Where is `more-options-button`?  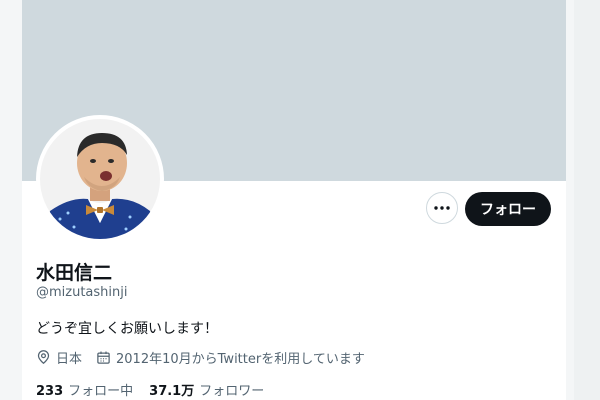
more-options-button is located at coordinates (442, 208).